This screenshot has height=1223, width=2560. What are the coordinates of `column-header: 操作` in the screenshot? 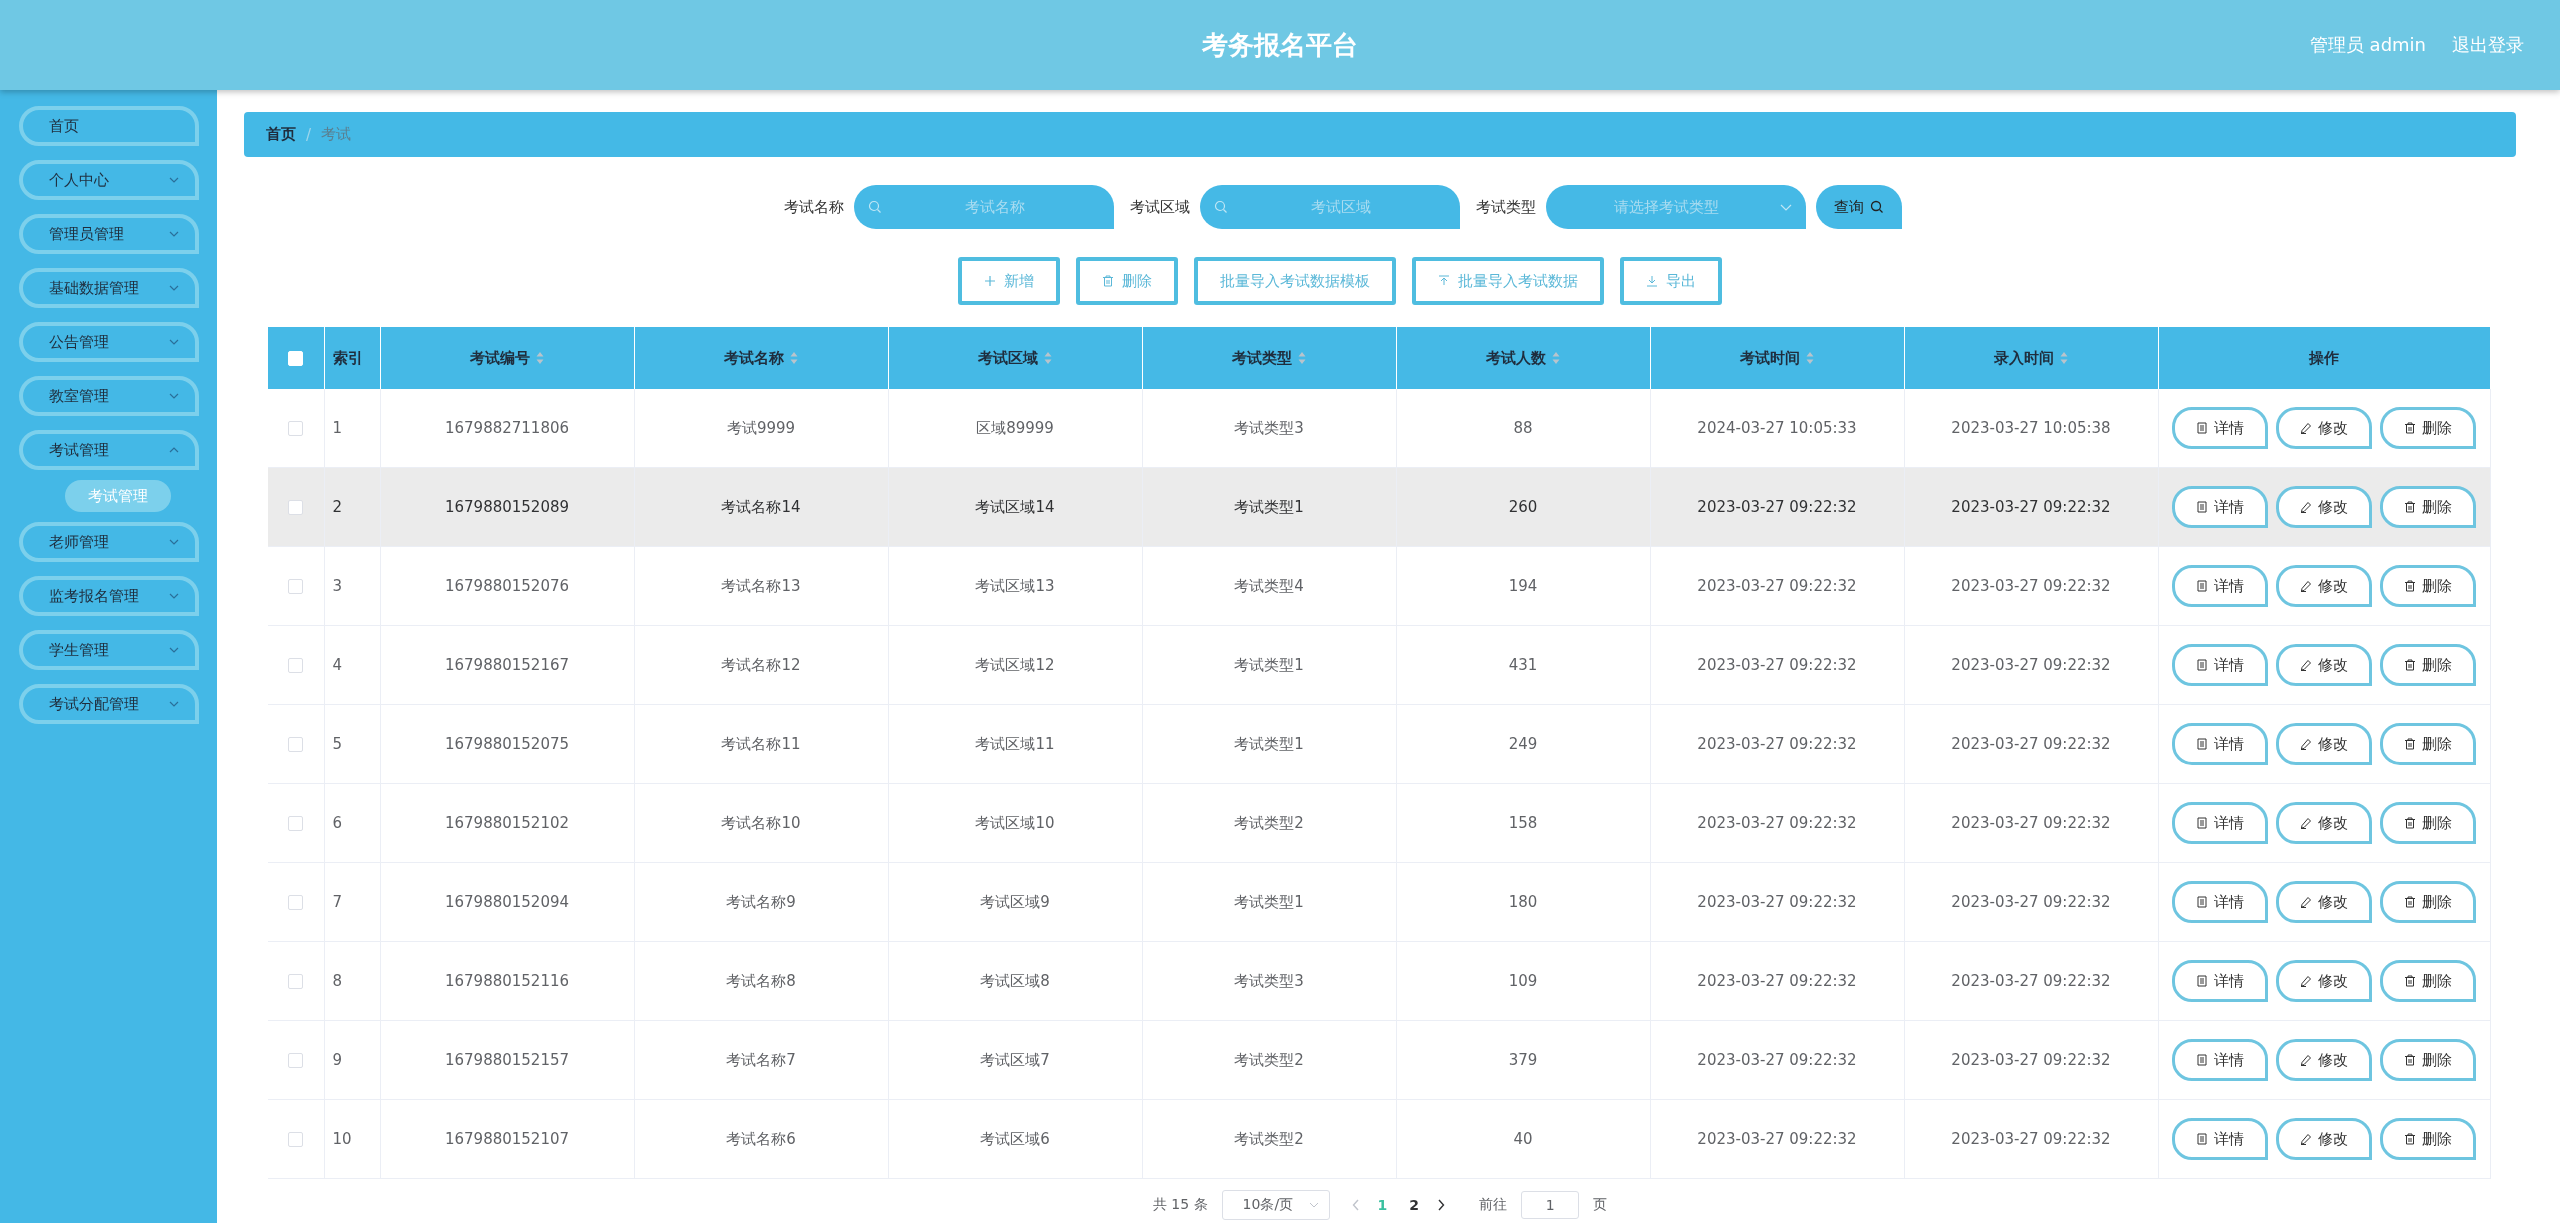 It's located at (2324, 358).